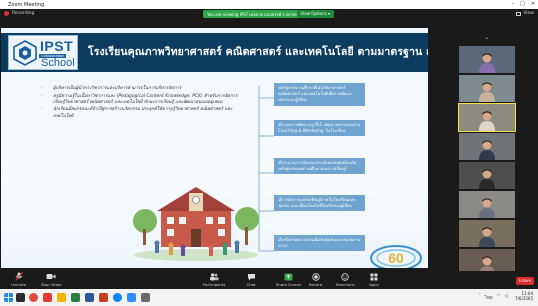 This screenshot has height=306, width=538. I want to click on chrome-icon, so click(33, 297).